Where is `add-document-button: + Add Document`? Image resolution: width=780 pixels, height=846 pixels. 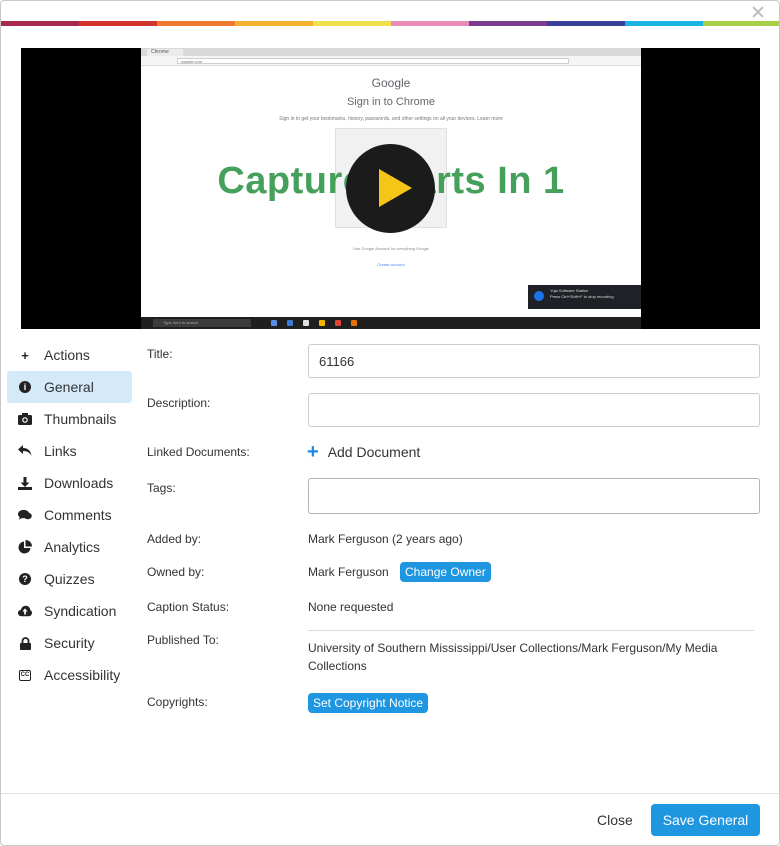 add-document-button: + Add Document is located at coordinates (364, 452).